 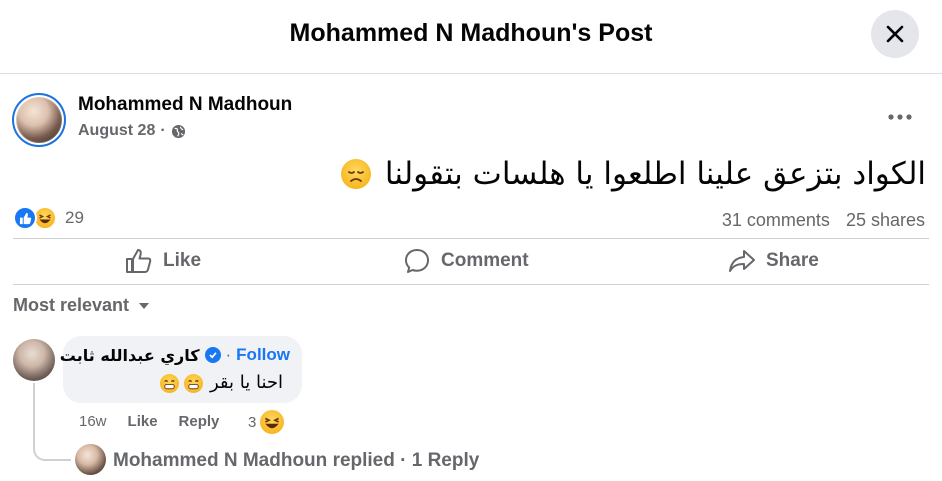 What do you see at coordinates (885, 220) in the screenshot?
I see `shares-count-link: 25 shares` at bounding box center [885, 220].